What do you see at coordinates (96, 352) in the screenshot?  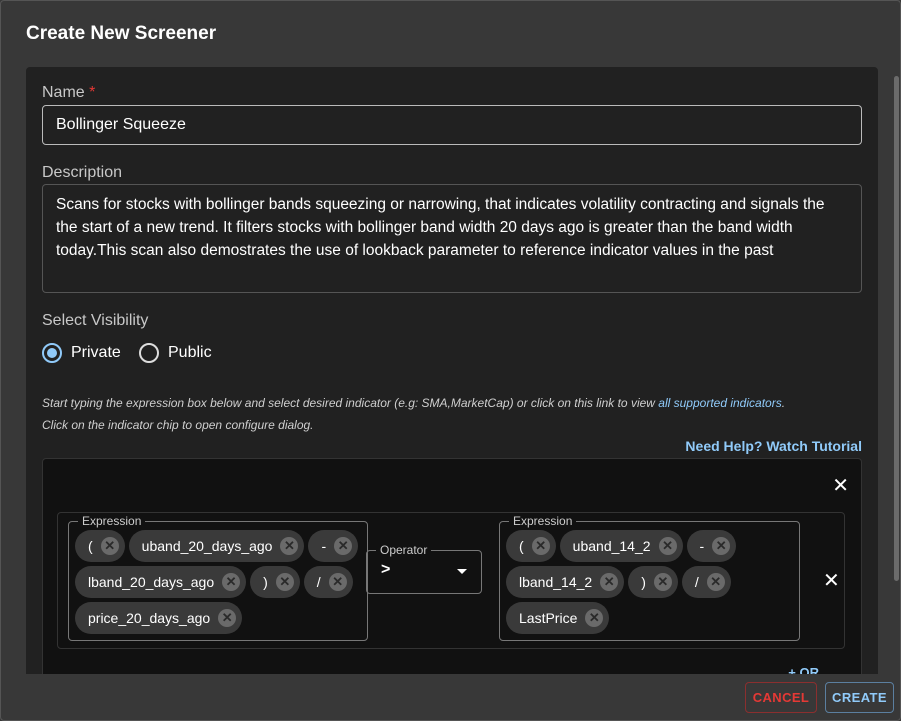 I see `radio-private-label: Private` at bounding box center [96, 352].